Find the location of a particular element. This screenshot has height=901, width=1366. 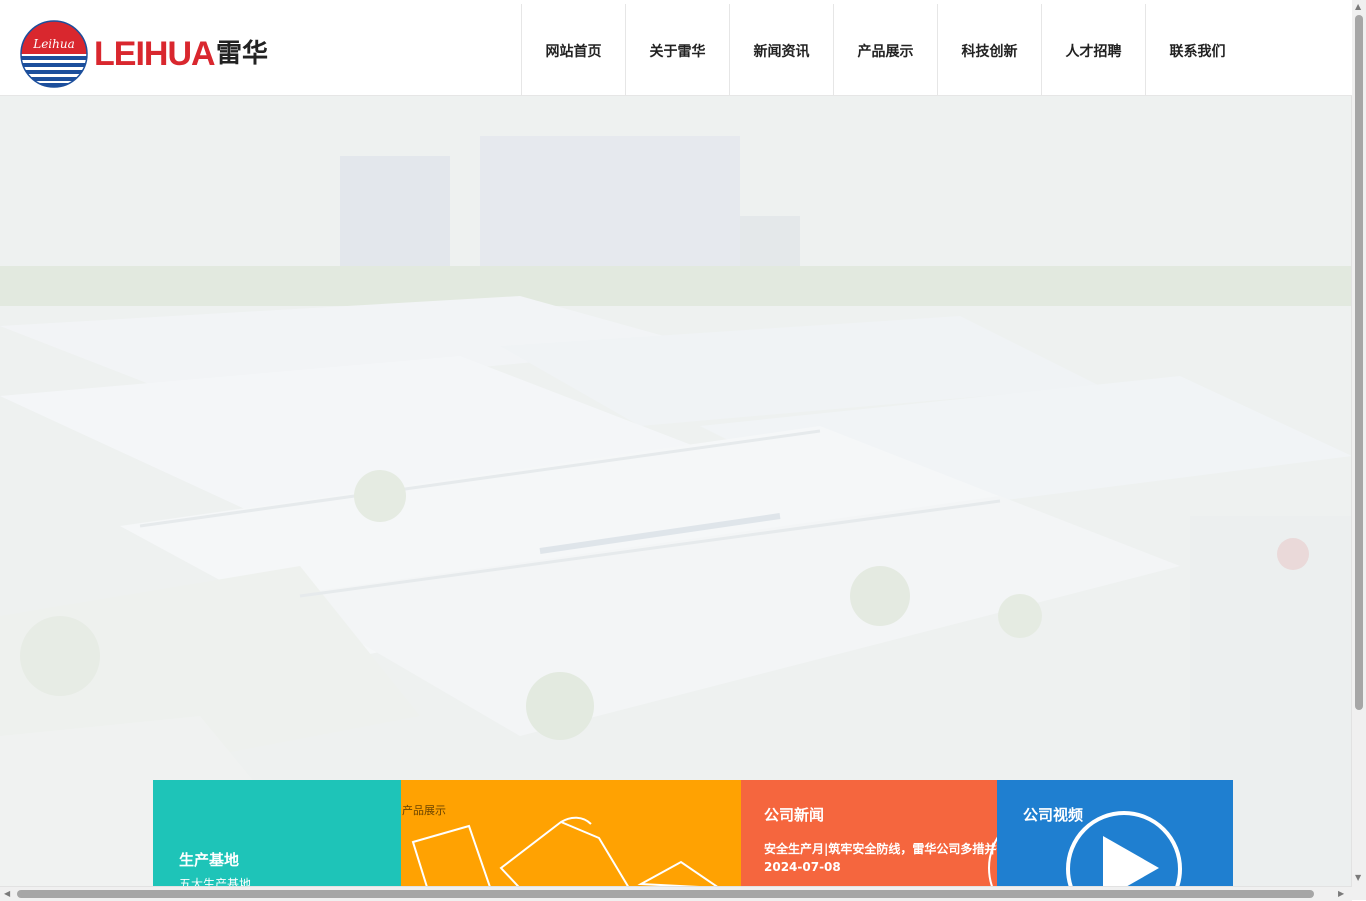

card-company-video: 公司视频 is located at coordinates (1115, 833).